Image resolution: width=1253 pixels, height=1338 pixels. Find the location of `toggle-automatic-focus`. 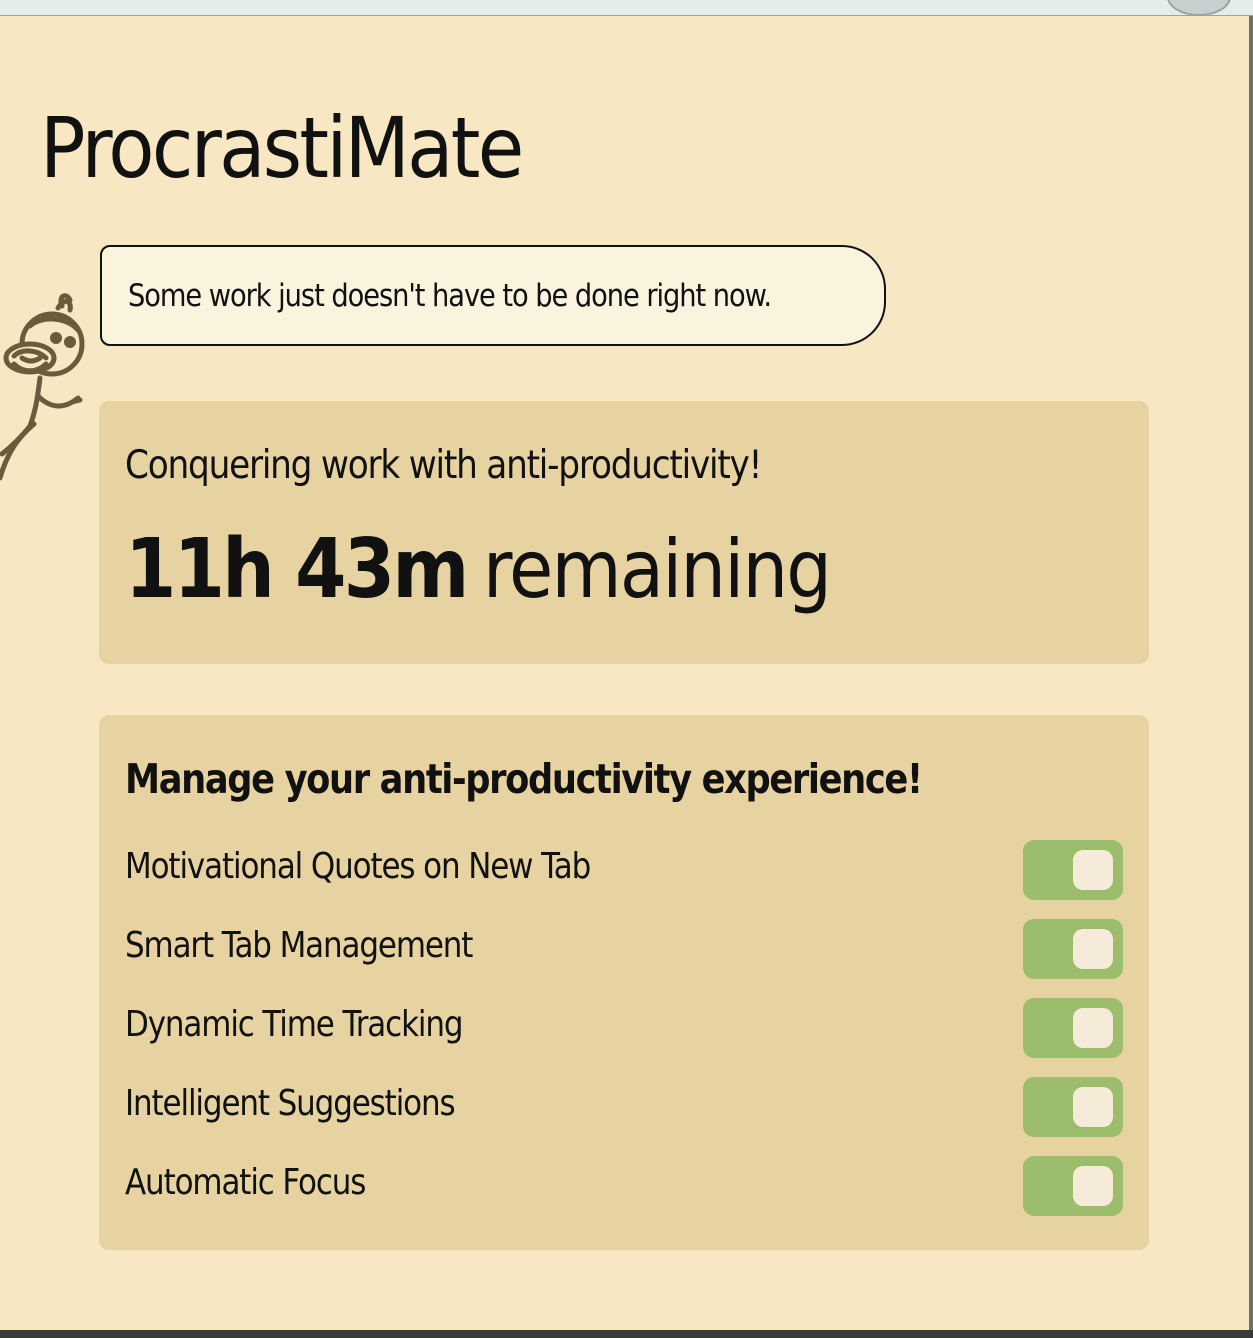

toggle-automatic-focus is located at coordinates (1073, 1186).